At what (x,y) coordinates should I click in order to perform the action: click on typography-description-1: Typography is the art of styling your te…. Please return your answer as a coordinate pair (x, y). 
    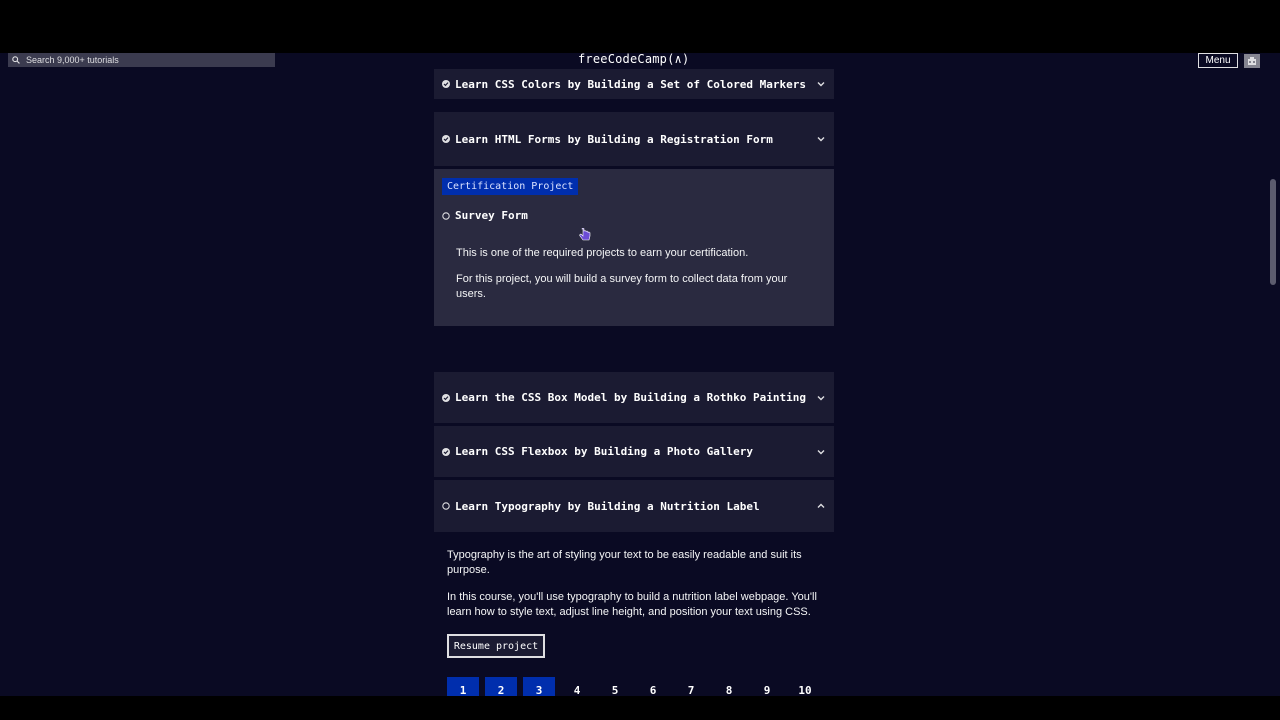
    Looking at the image, I should click on (624, 562).